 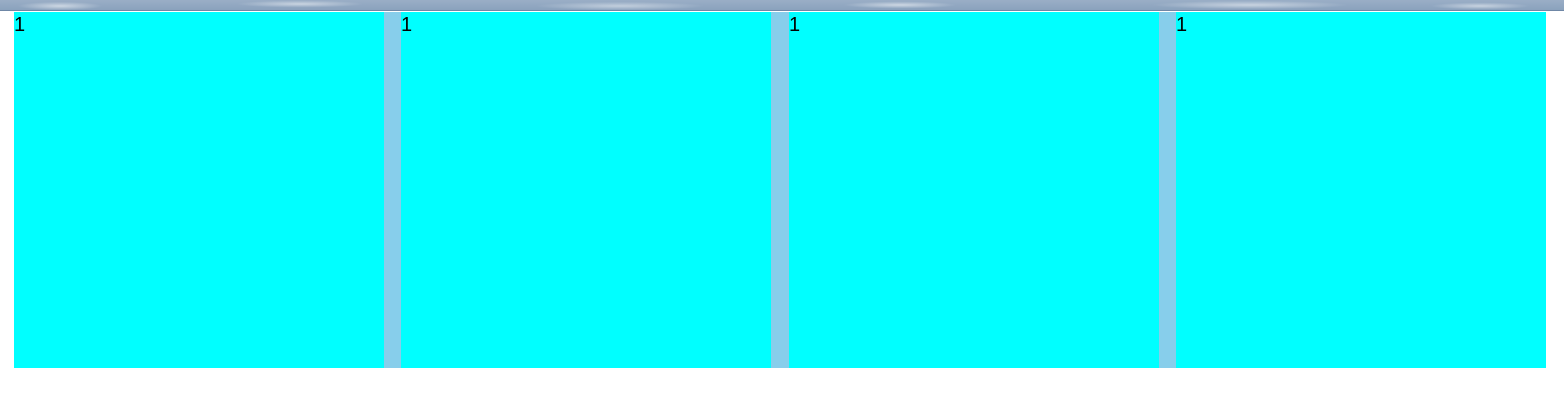 I want to click on window-top-strip, so click(x=782, y=5).